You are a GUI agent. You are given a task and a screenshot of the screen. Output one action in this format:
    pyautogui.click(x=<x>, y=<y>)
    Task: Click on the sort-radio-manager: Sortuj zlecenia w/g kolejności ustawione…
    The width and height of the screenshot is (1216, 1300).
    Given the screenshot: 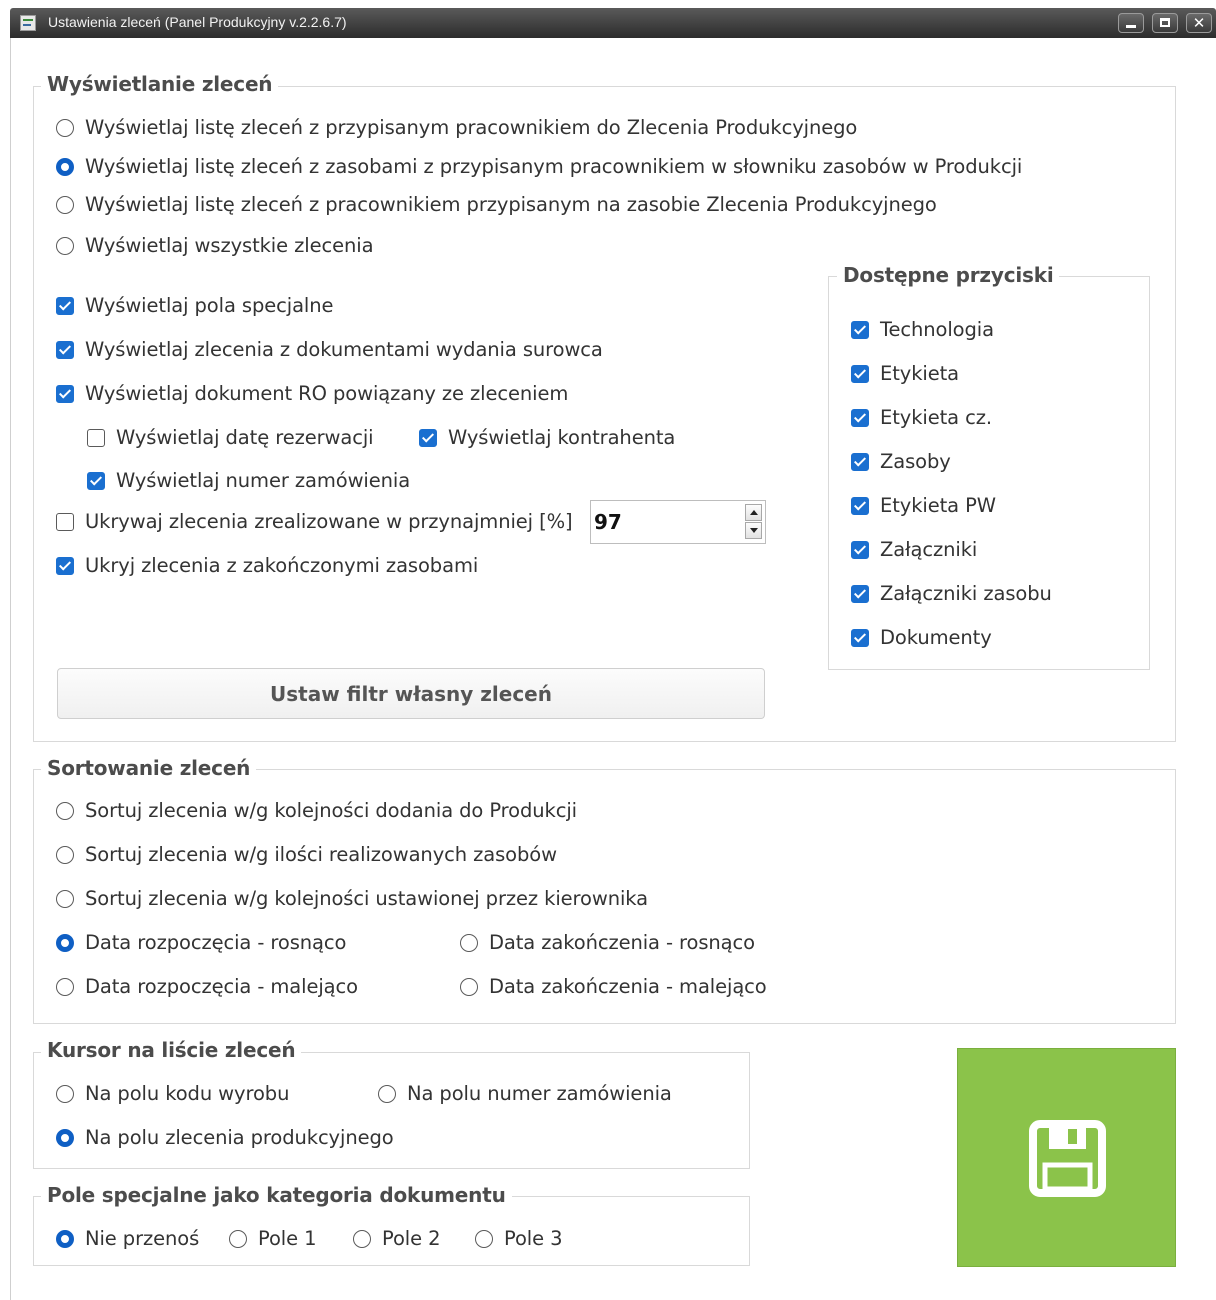 What is the action you would take?
    pyautogui.click(x=352, y=898)
    